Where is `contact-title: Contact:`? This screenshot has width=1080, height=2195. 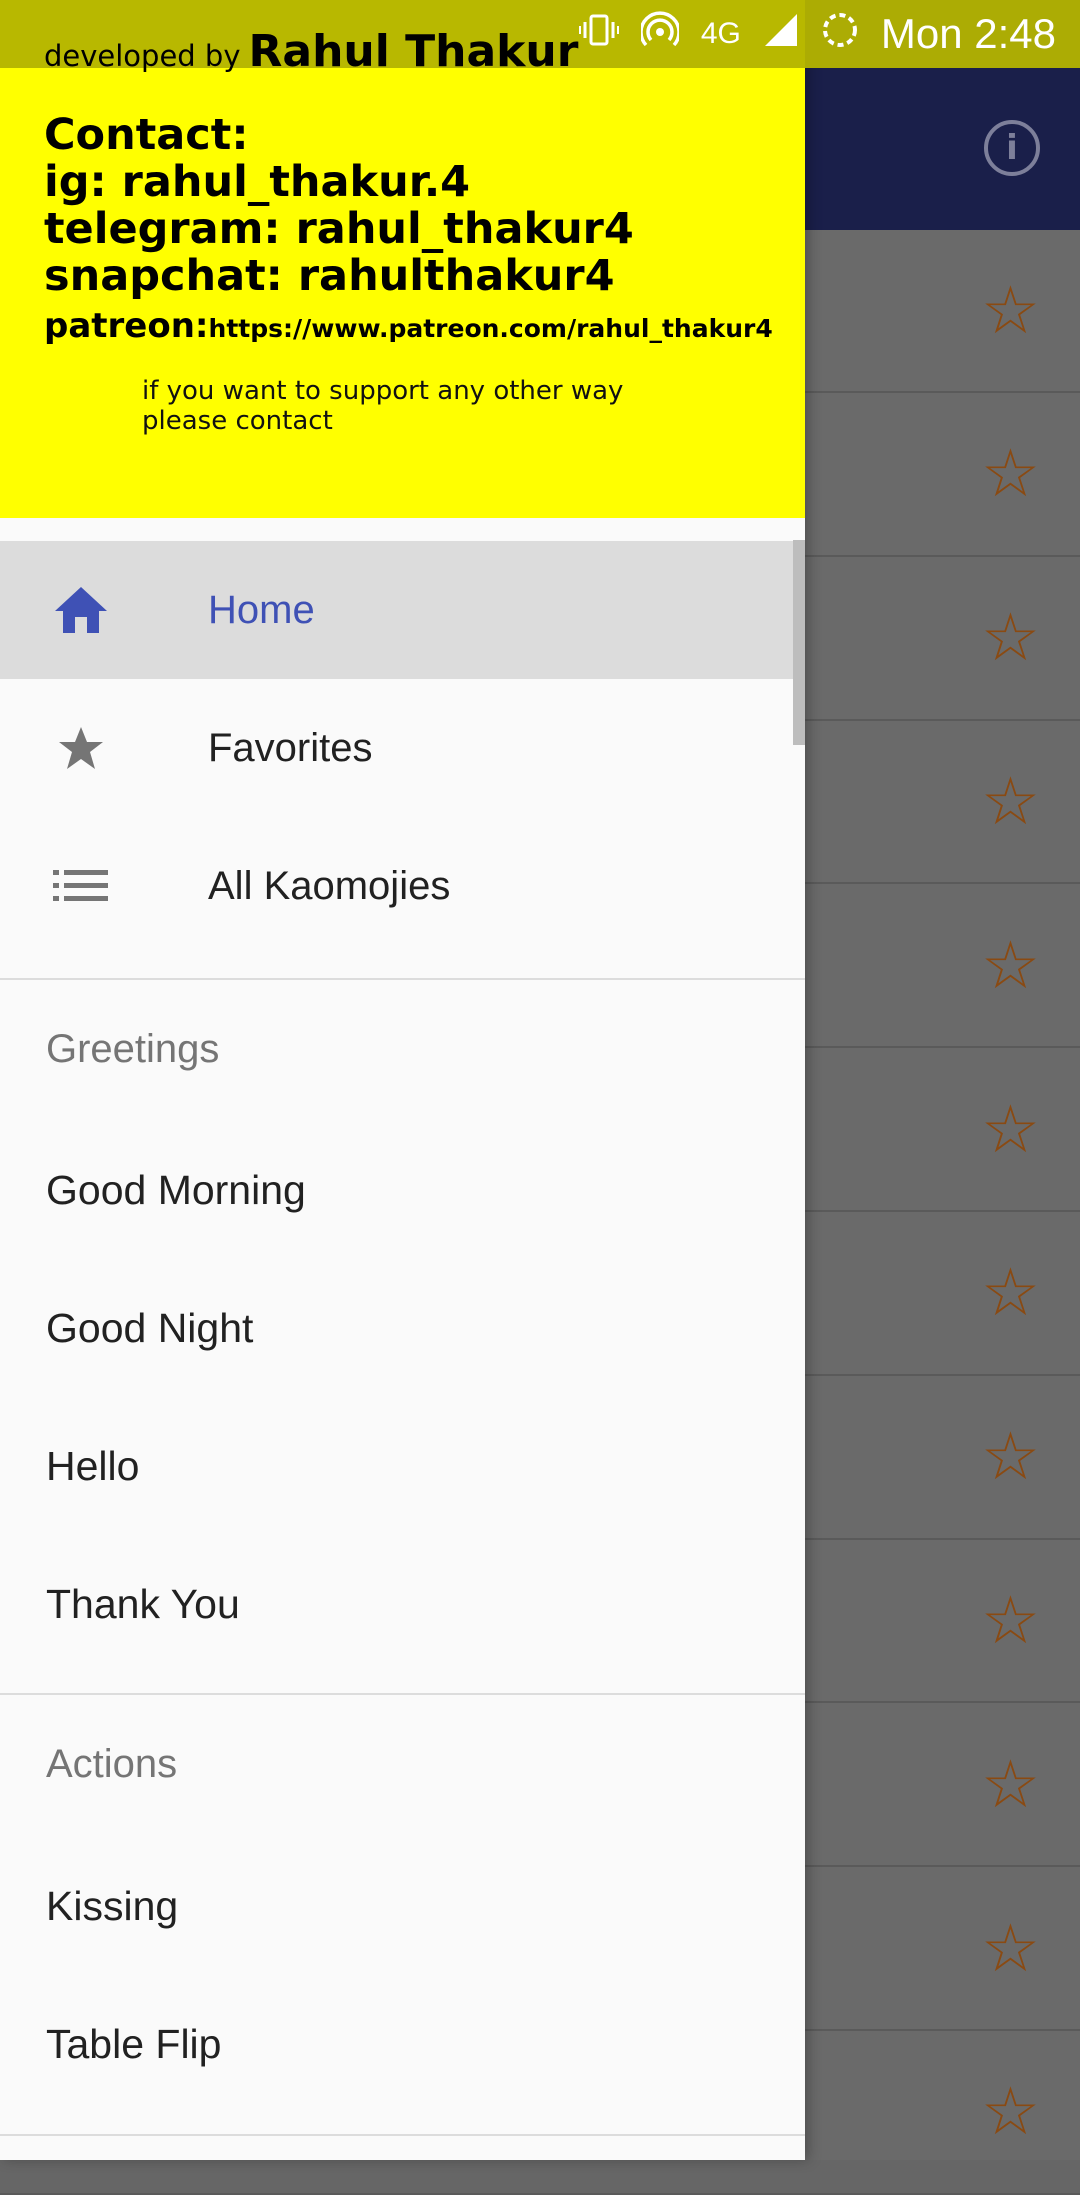
contact-title: Contact: is located at coordinates (146, 135).